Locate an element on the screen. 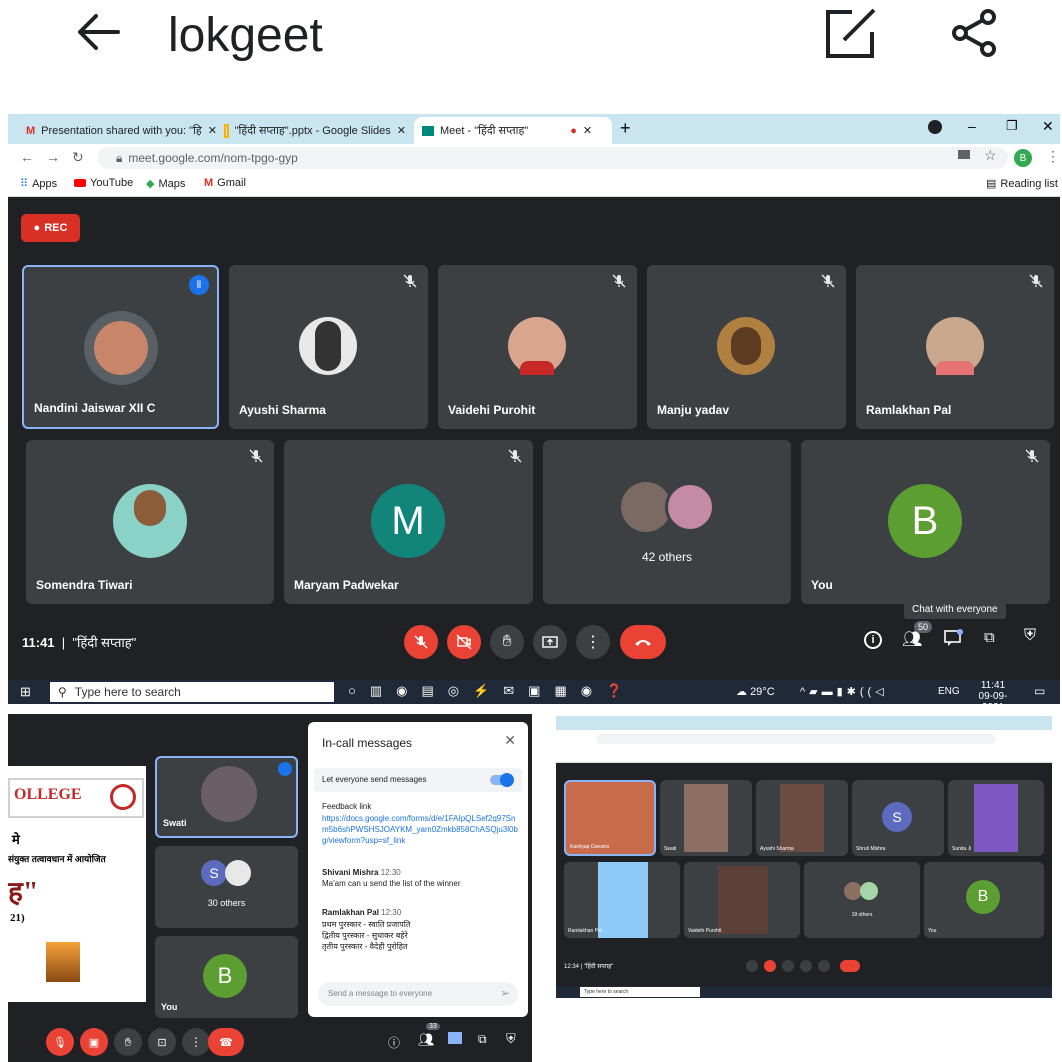 This screenshot has width=1062, height=1062. close-window-icon: ✕ is located at coordinates (1048, 126).